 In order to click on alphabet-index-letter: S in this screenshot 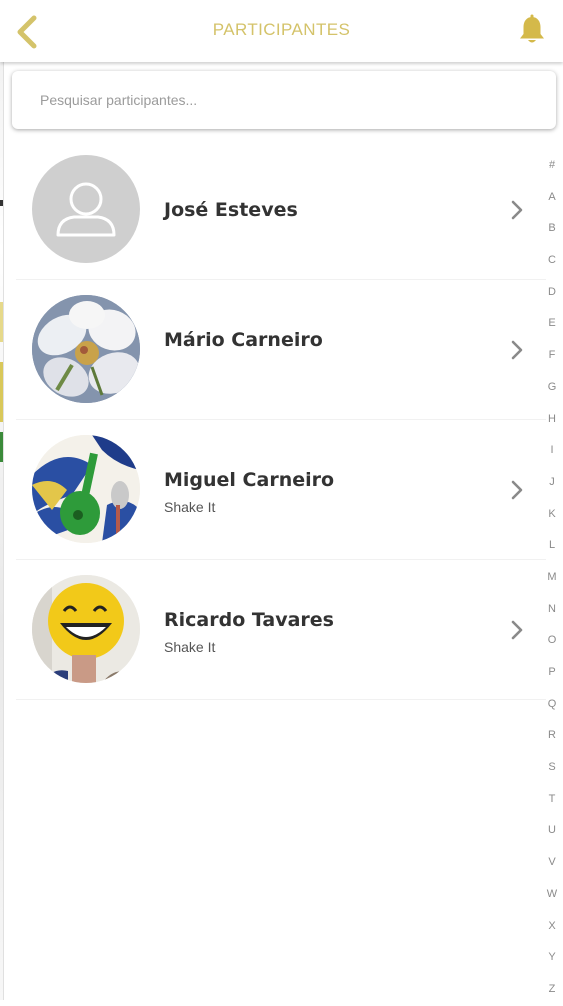, I will do `click(552, 768)`.